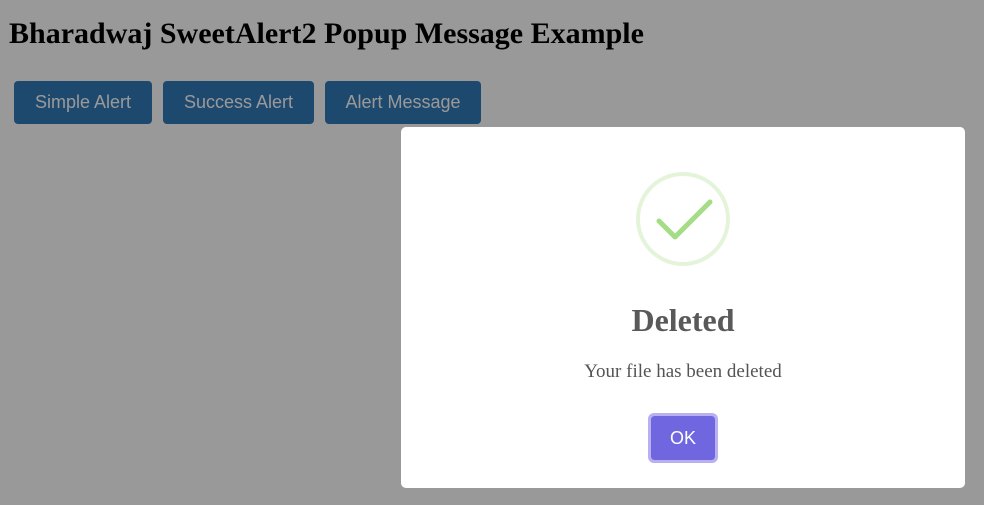 This screenshot has width=984, height=505. Describe the element at coordinates (683, 371) in the screenshot. I see `dialog-message: Your file has been deleted` at that location.